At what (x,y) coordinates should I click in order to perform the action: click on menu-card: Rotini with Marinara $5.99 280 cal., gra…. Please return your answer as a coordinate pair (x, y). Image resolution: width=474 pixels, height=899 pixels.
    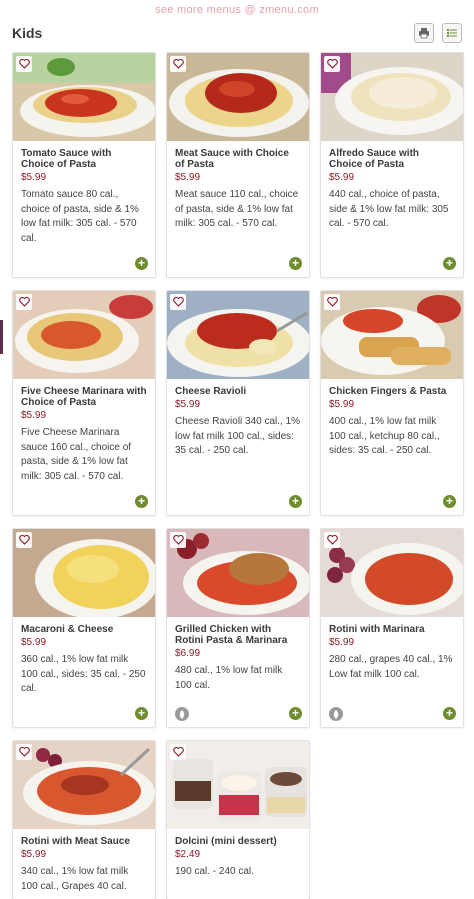
    Looking at the image, I should click on (392, 628).